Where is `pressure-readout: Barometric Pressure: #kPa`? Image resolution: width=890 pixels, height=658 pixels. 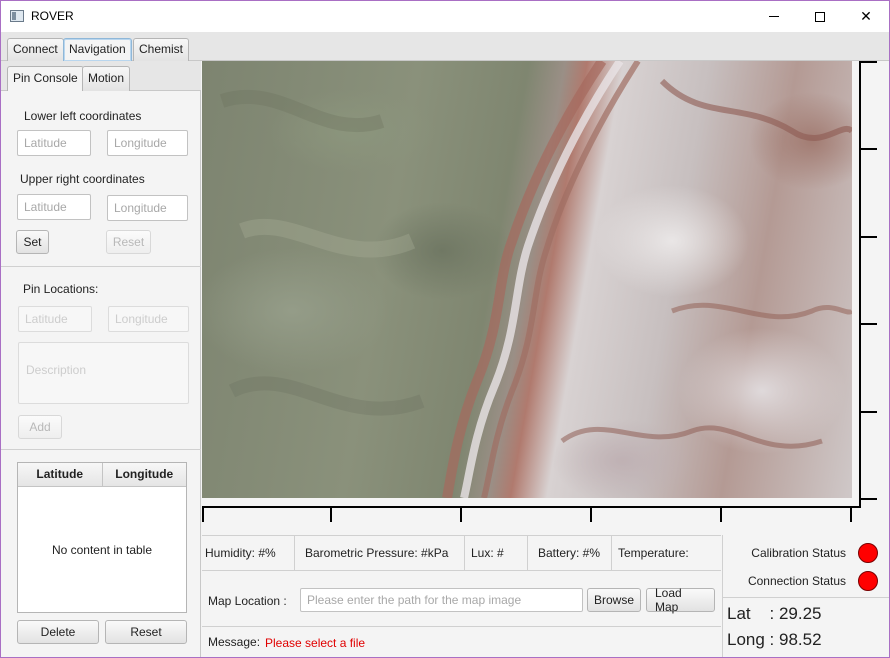 pressure-readout: Barometric Pressure: #kPa is located at coordinates (377, 553).